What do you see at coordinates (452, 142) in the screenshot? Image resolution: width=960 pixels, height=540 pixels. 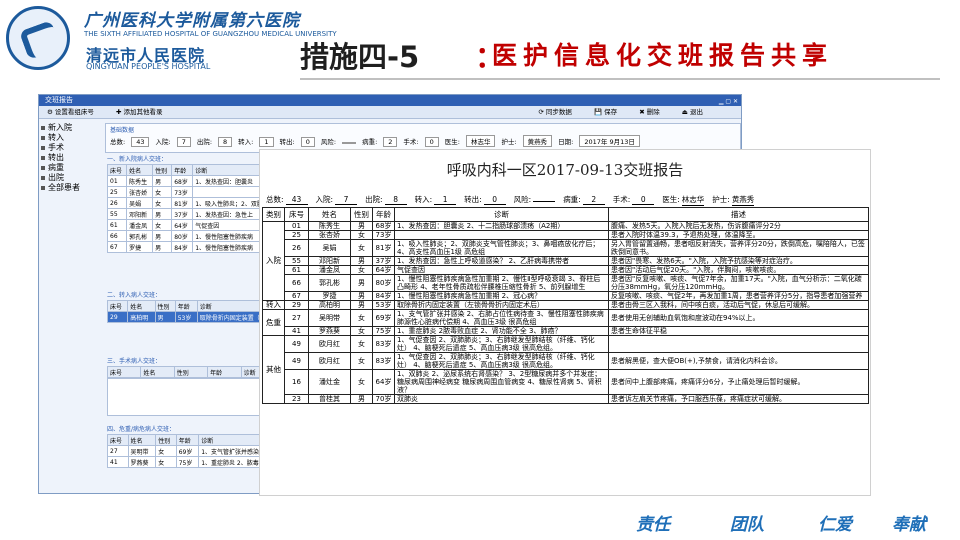 I see `stat-label: 医生:` at bounding box center [452, 142].